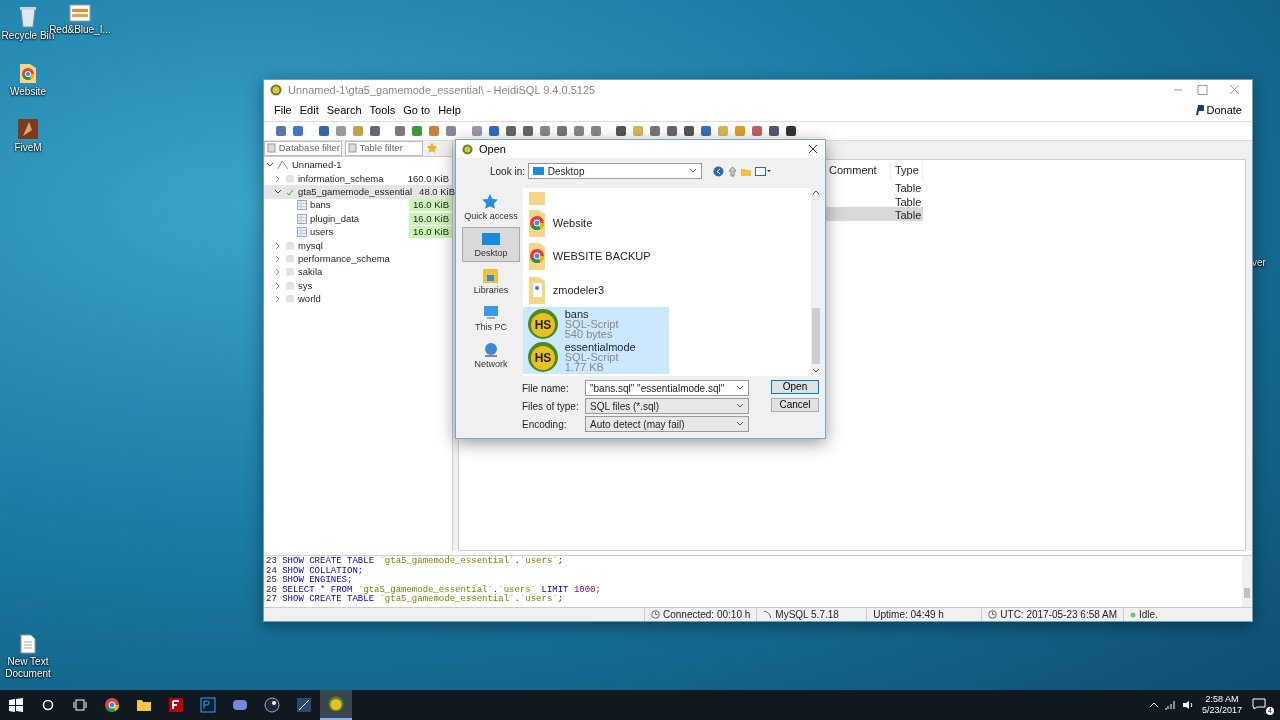 This screenshot has width=1280, height=720. I want to click on clock-icon, so click(993, 614).